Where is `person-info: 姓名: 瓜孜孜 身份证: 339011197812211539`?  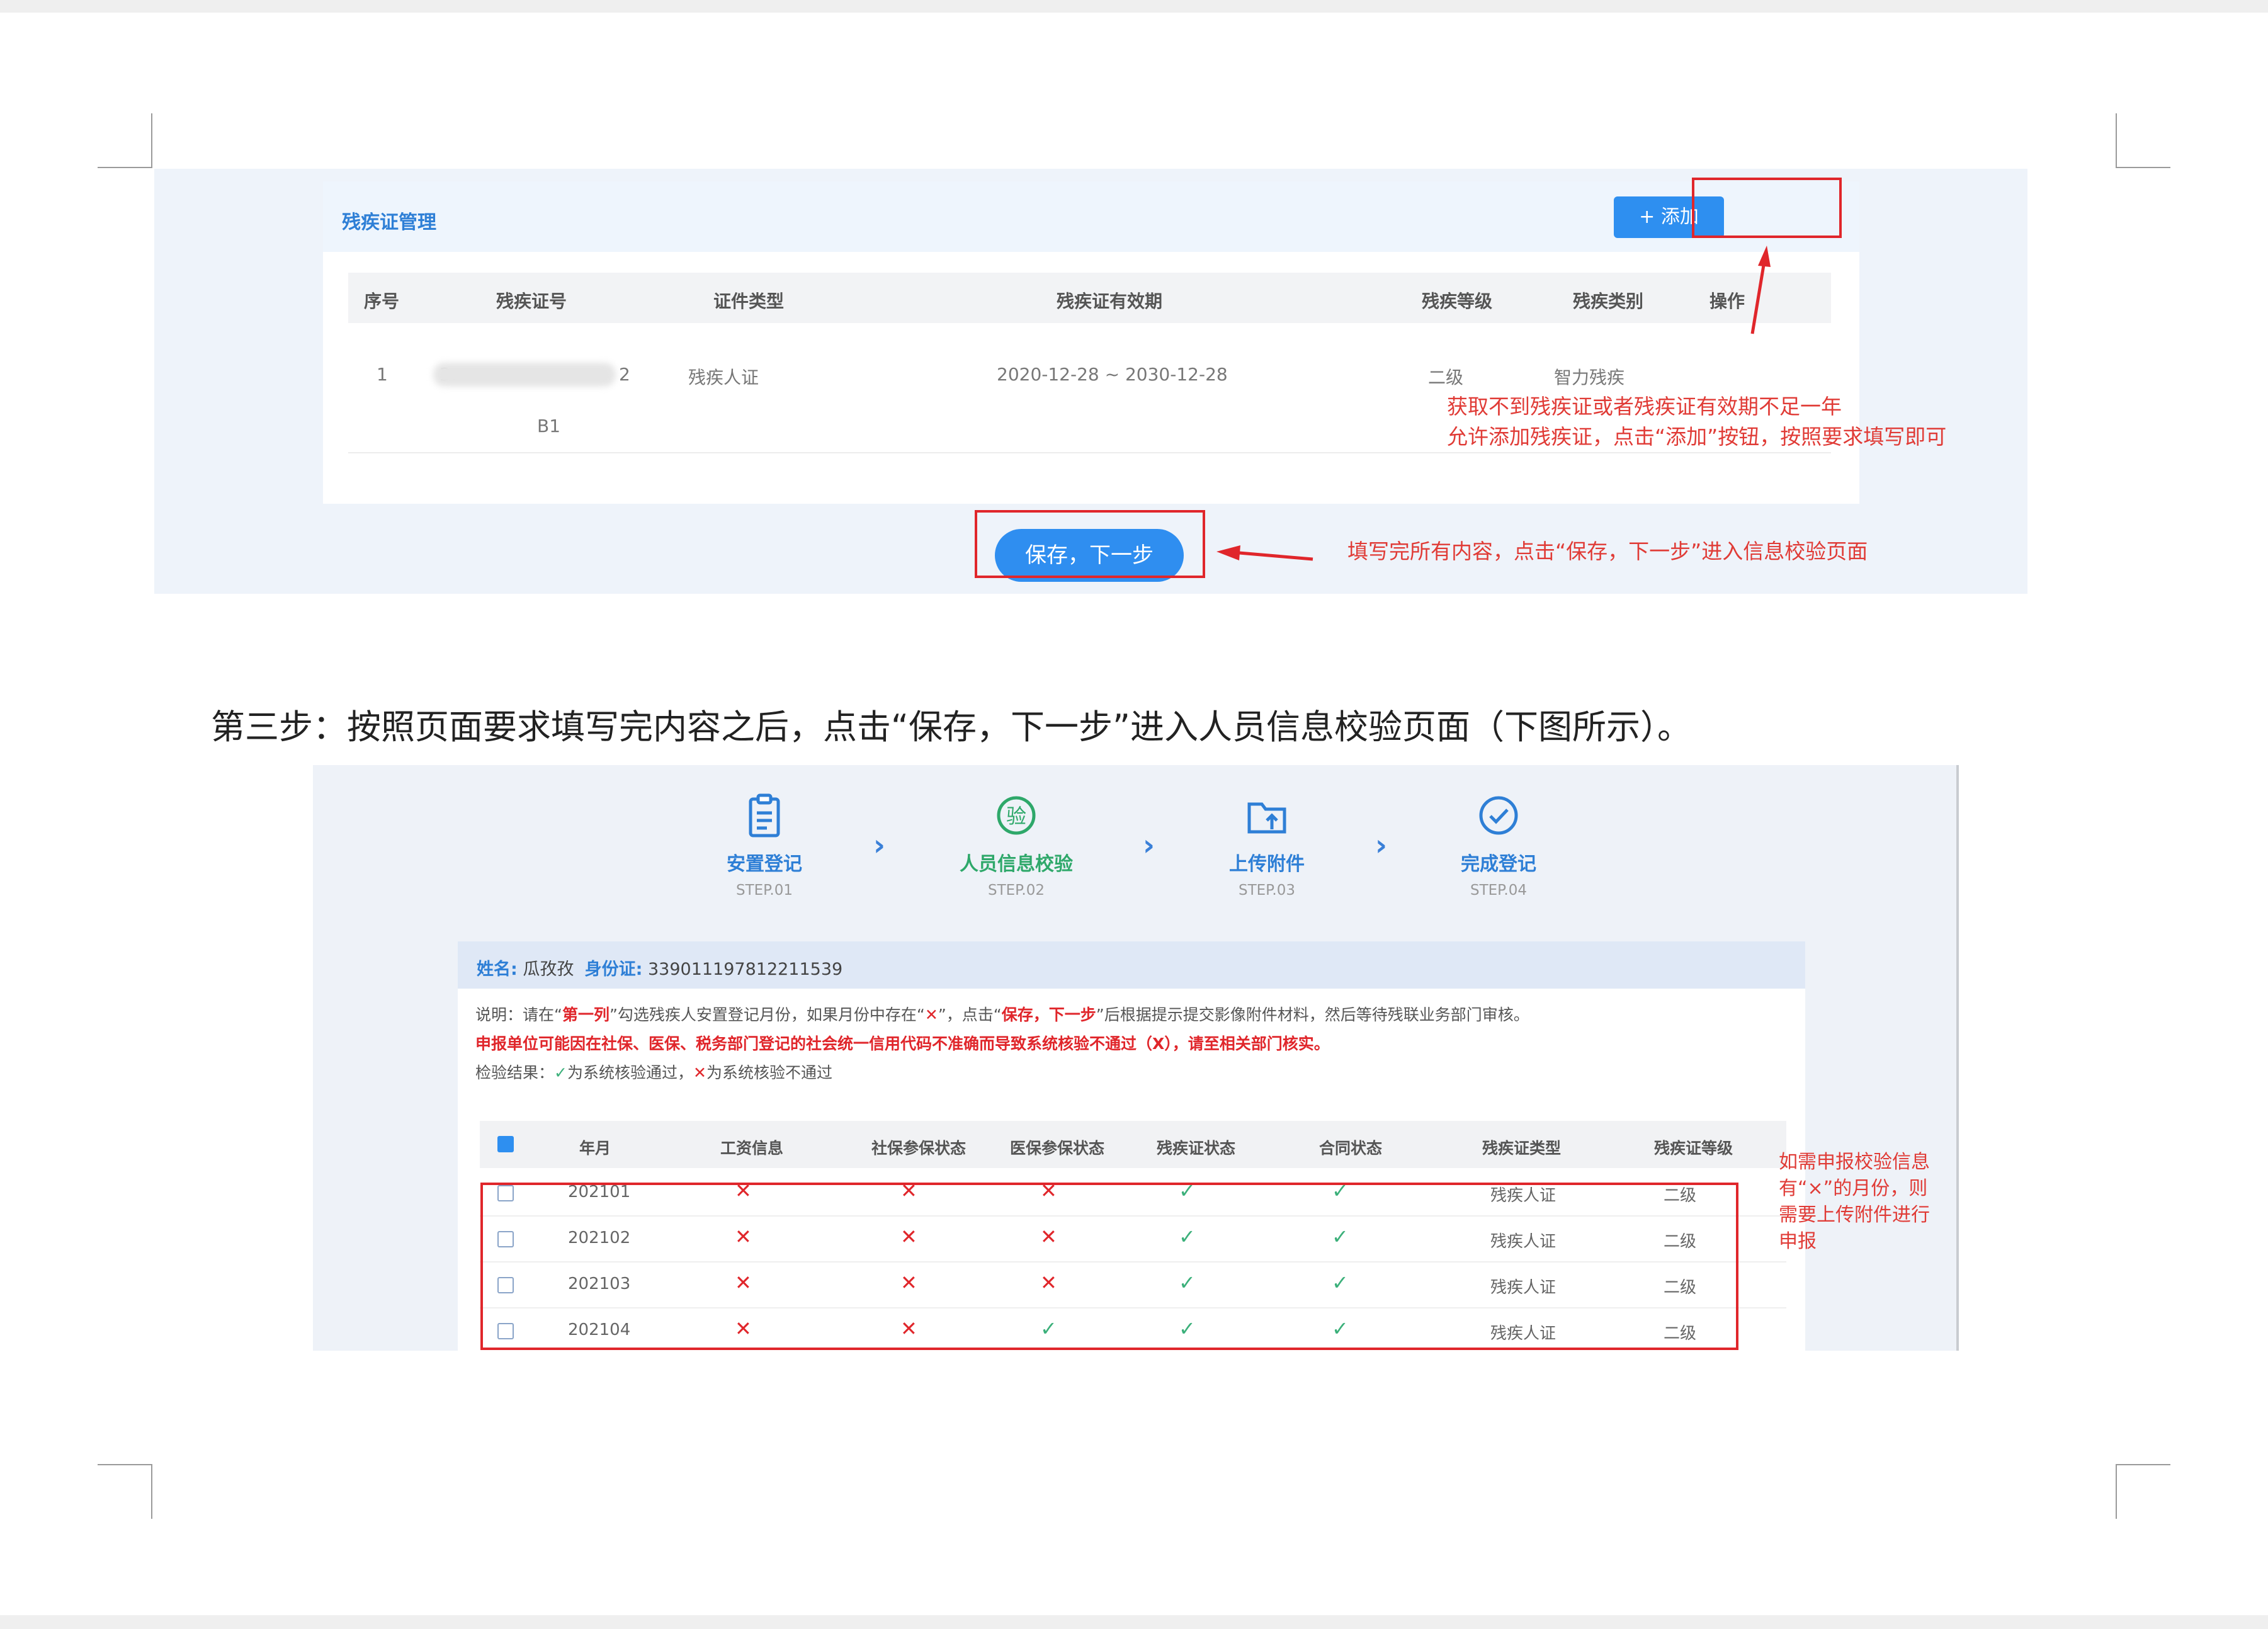 person-info: 姓名: 瓜孜孜 身份证: 339011197812211539 is located at coordinates (660, 968).